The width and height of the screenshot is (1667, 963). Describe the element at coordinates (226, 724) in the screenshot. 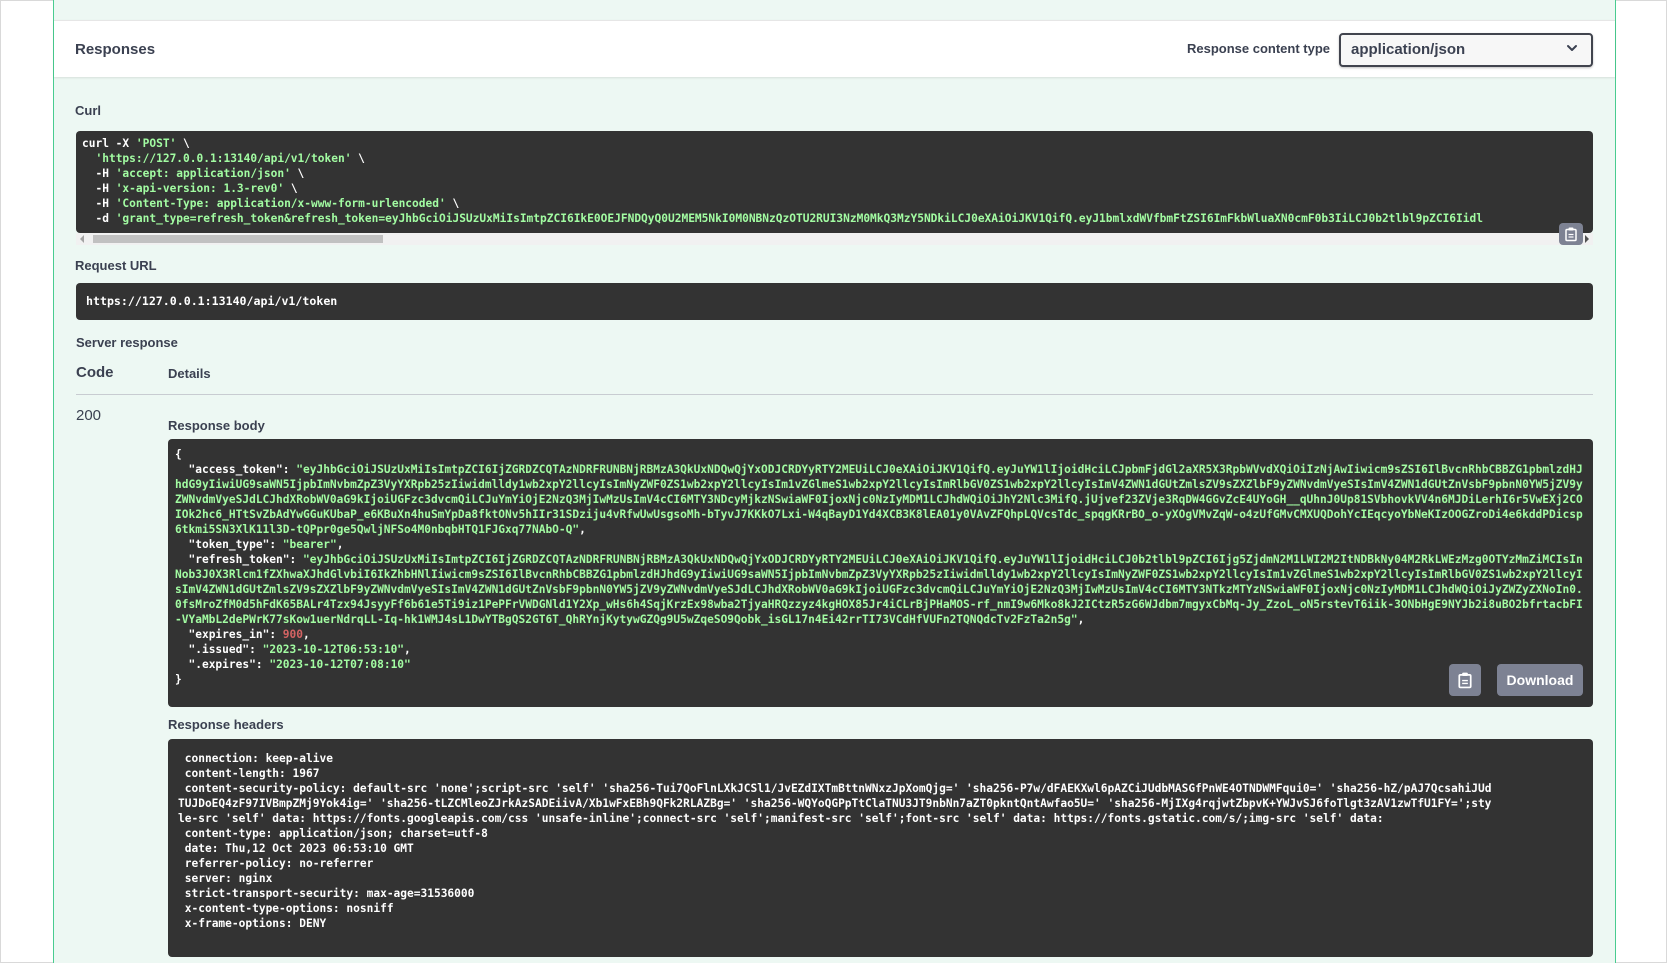

I see `response-headers-label: Response headers` at that location.